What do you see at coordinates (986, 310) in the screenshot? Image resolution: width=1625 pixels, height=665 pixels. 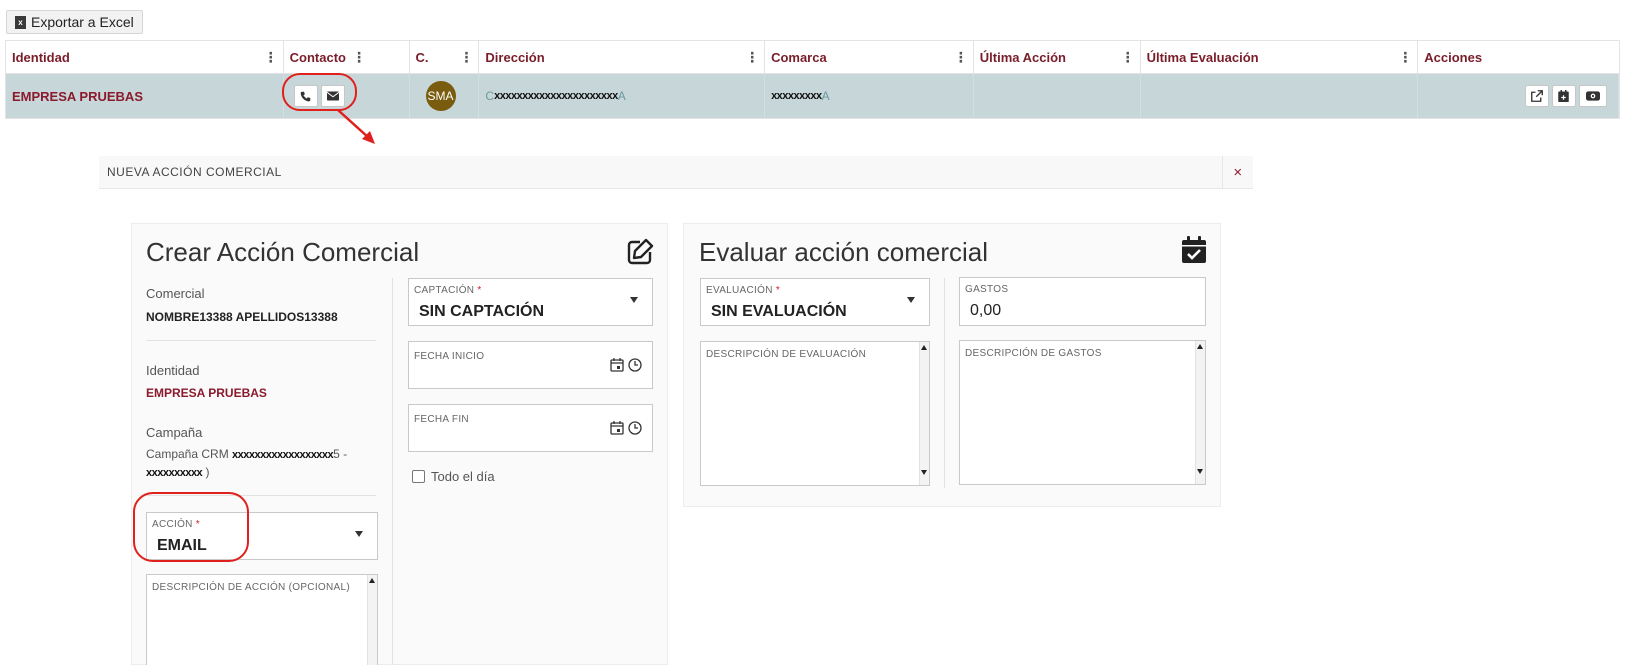 I see `gastos-value: 0,00` at bounding box center [986, 310].